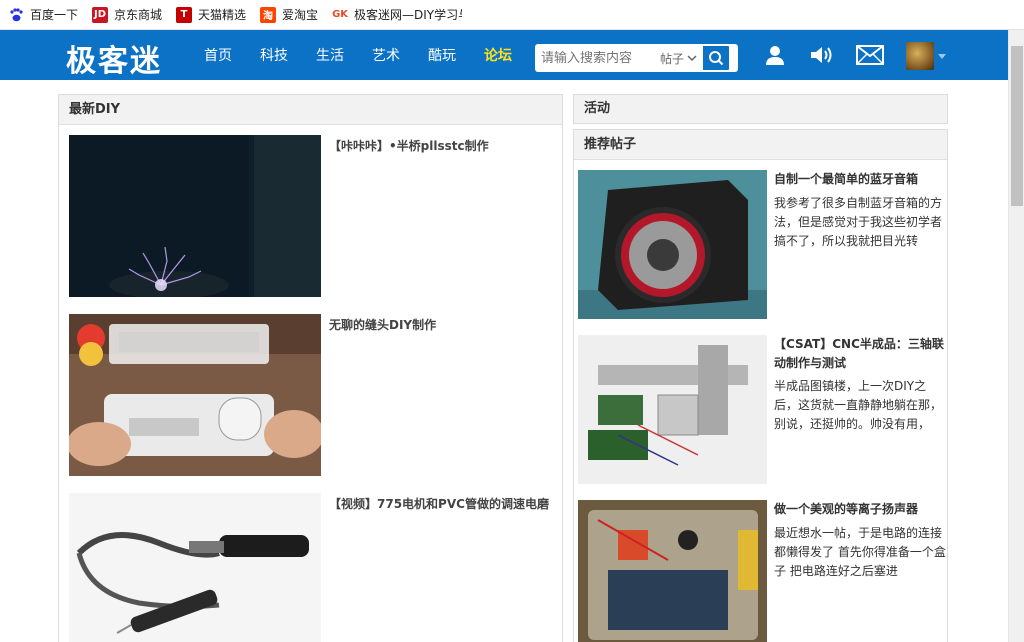  I want to click on bookmark-tmall: T 天猫精选, so click(211, 14).